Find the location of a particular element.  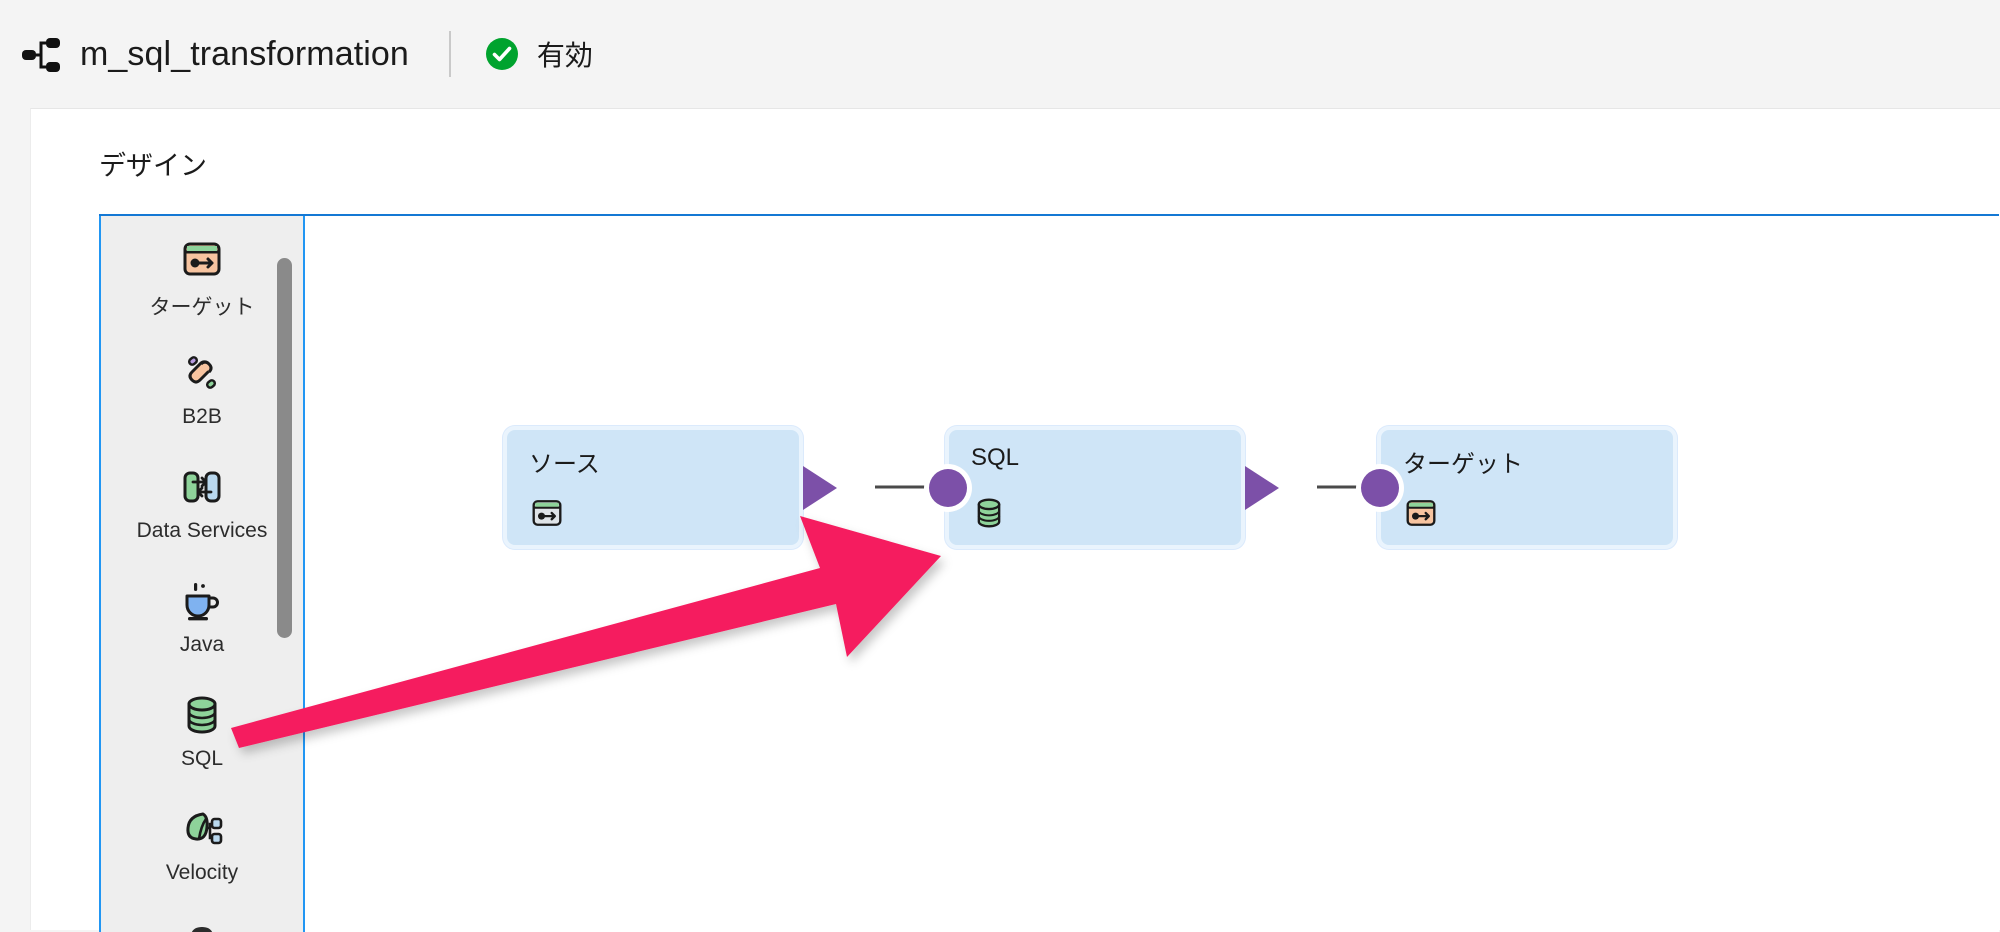

velocity-leaf-icon is located at coordinates (202, 829).